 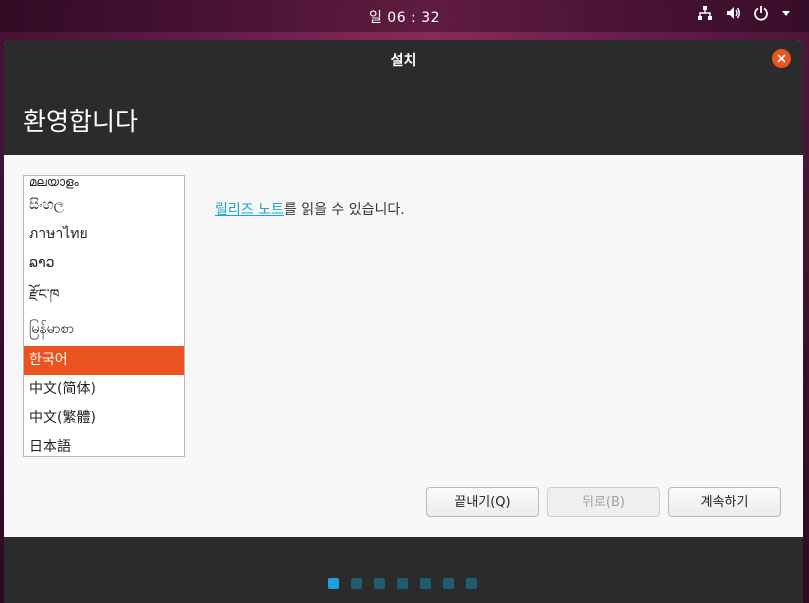 What do you see at coordinates (104, 329) in the screenshot?
I see `language-item: မြန်မာစာ` at bounding box center [104, 329].